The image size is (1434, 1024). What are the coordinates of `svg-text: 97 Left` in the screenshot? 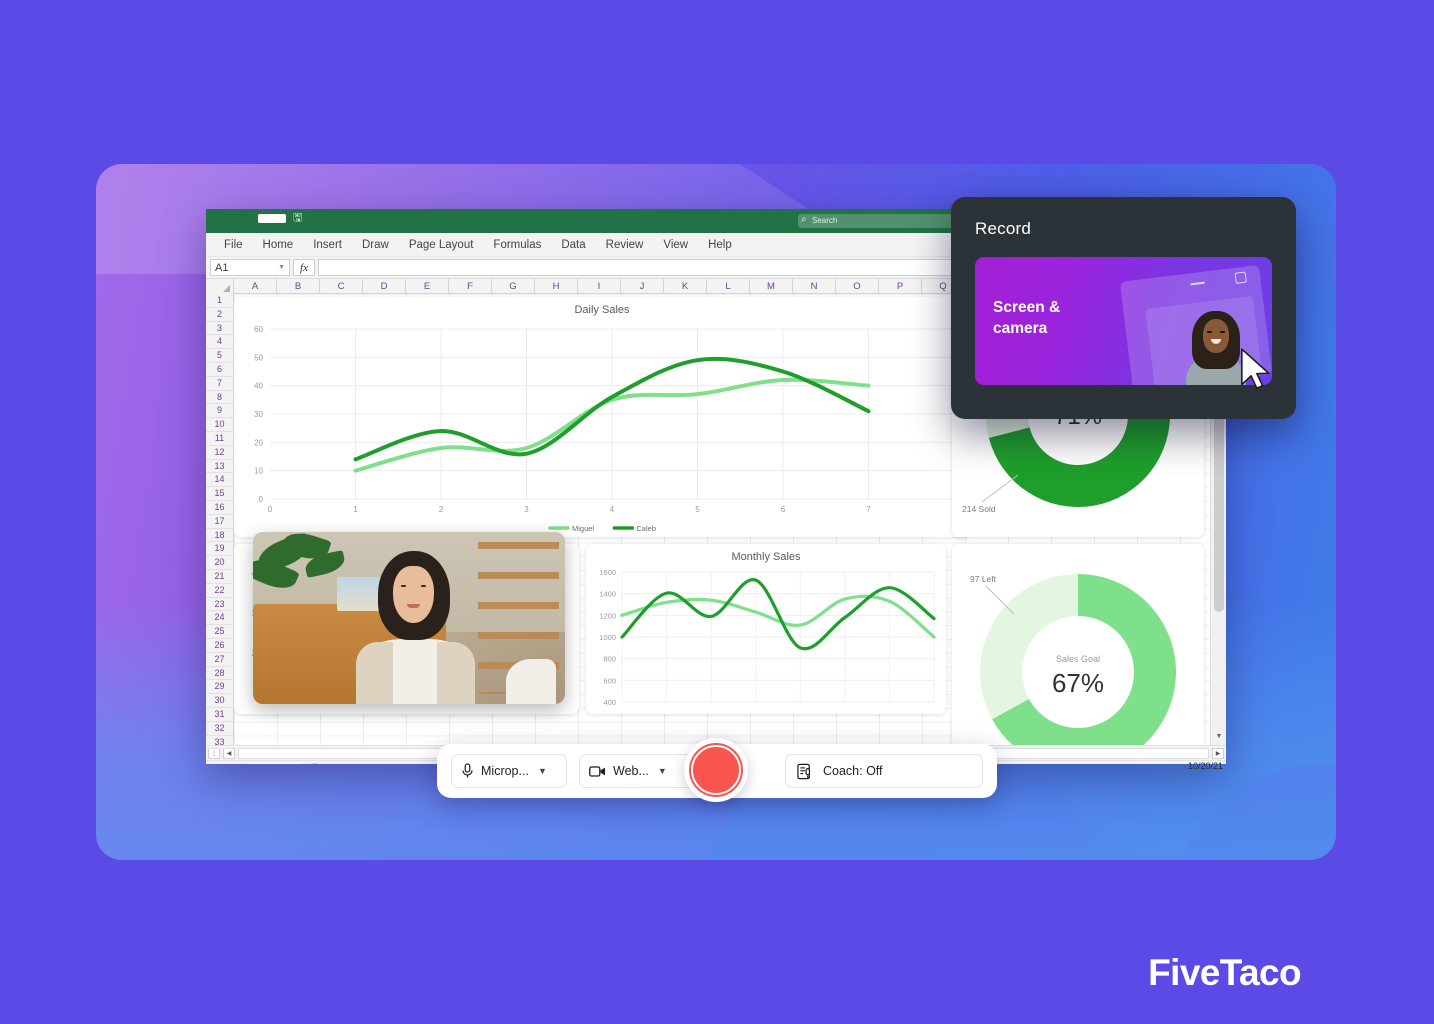 It's located at (983, 579).